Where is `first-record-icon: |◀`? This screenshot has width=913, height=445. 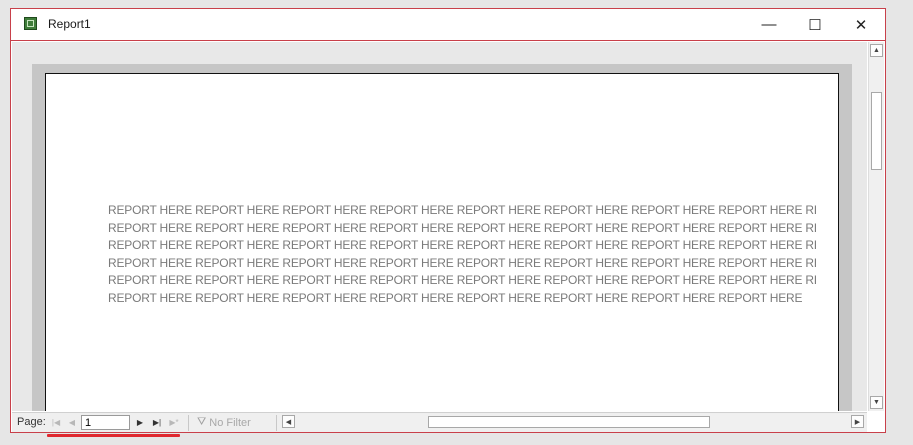
first-record-icon: |◀ is located at coordinates (56, 422).